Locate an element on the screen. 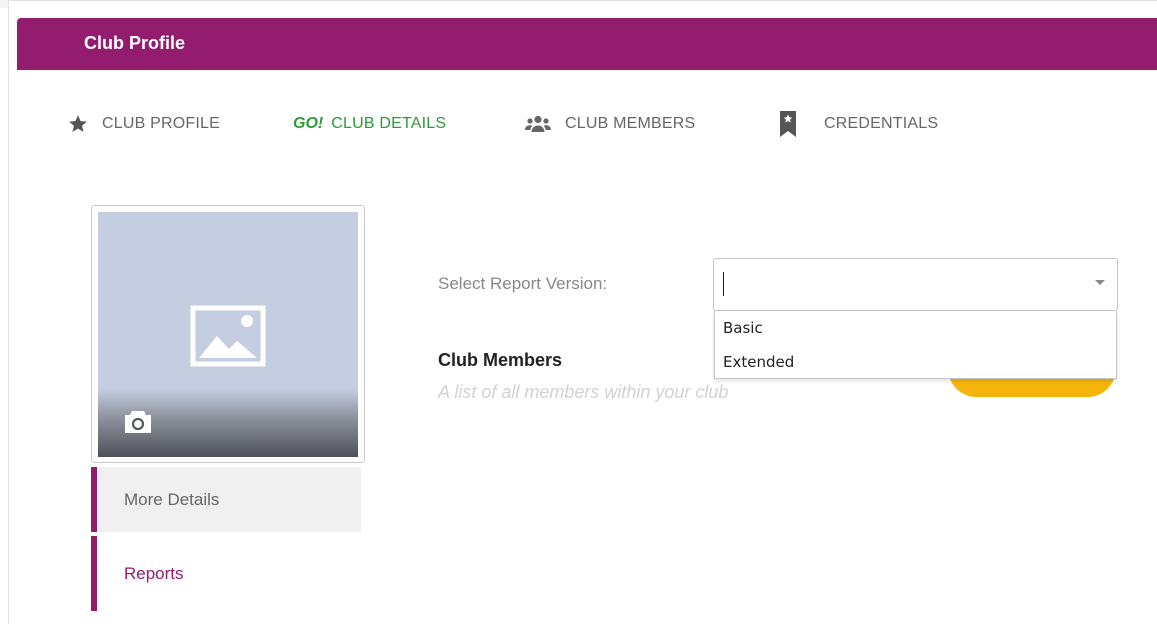 Image resolution: width=1157 pixels, height=624 pixels. section-title: Club Members is located at coordinates (500, 360).